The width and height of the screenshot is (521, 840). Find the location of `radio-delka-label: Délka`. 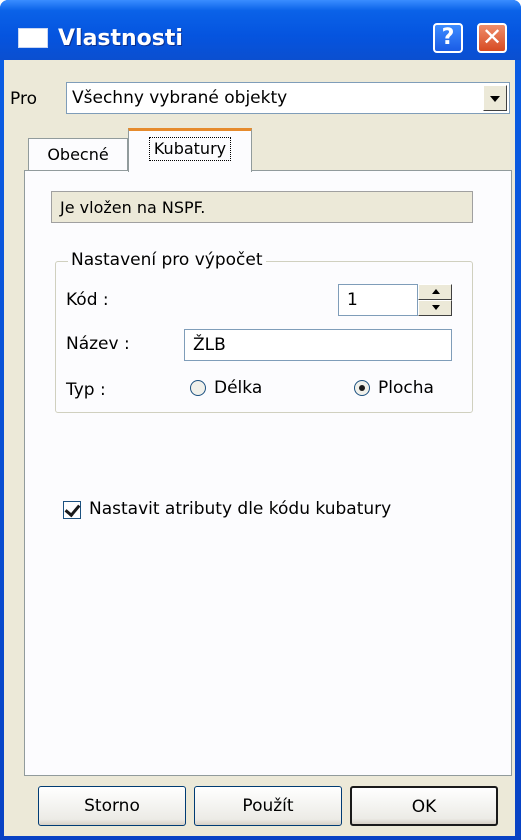

radio-delka-label: Délka is located at coordinates (238, 388).